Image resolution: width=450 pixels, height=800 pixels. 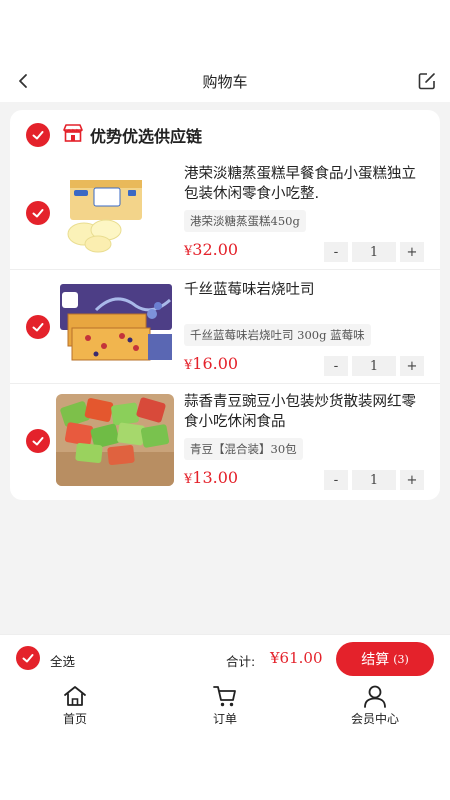 I want to click on tab-home-label: 首页, so click(x=74, y=719).